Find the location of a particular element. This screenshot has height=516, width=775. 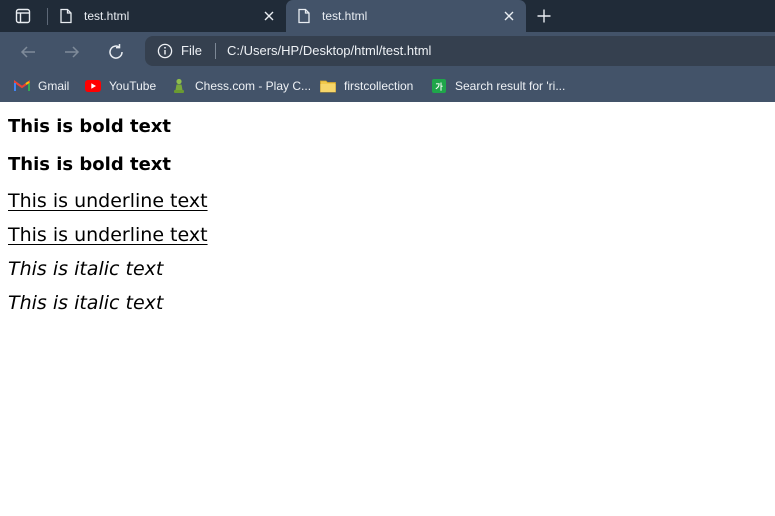

plus-icon is located at coordinates (544, 16).